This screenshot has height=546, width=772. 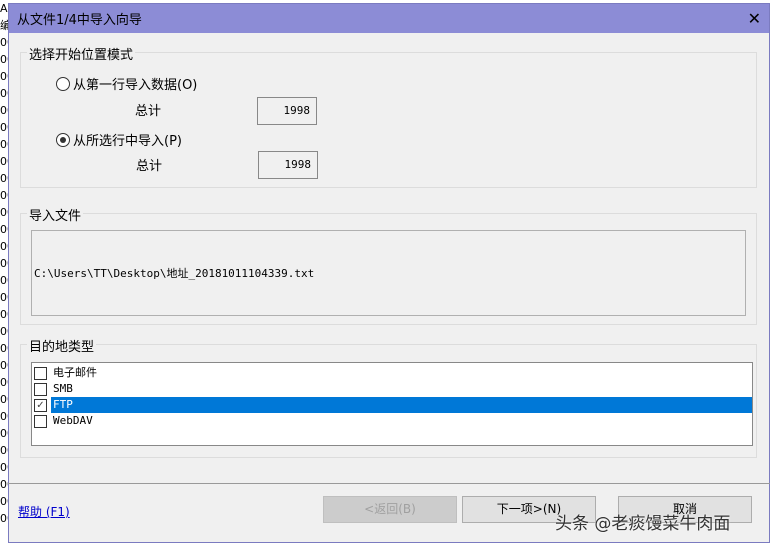 I want to click on total-label-1: 总计, so click(x=148, y=111).